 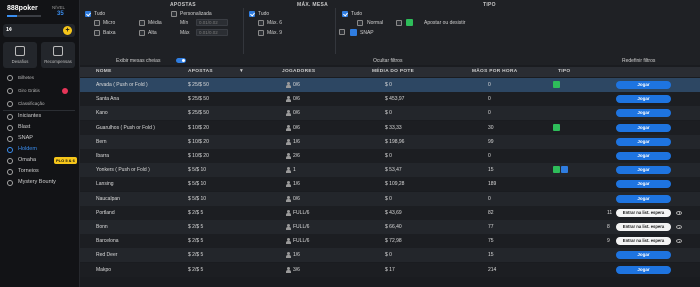 What do you see at coordinates (97, 33) in the screenshot?
I see `apostas-baixa-checkbox` at bounding box center [97, 33].